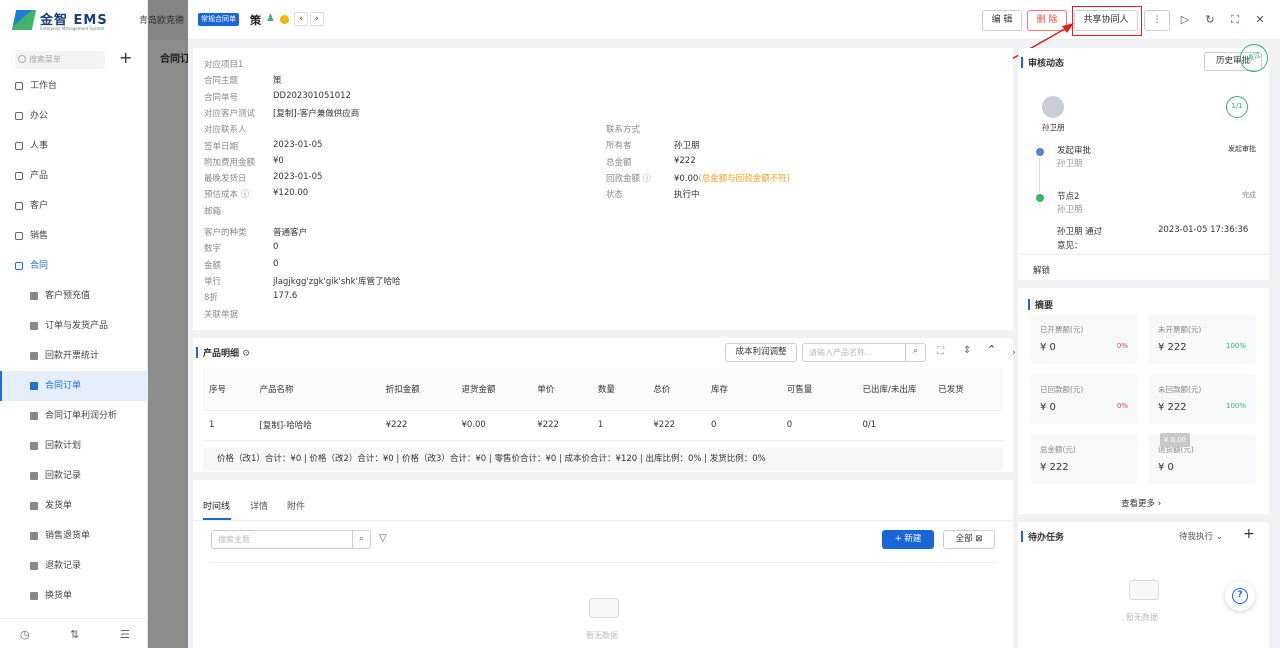 The width and height of the screenshot is (1280, 648). I want to click on sidebar-item-sales: 销售, so click(74, 236).